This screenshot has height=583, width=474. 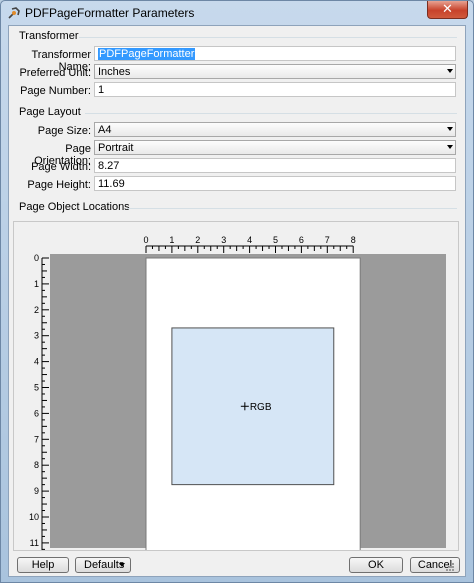 I want to click on preferred-unit-select: Inches, so click(x=275, y=71).